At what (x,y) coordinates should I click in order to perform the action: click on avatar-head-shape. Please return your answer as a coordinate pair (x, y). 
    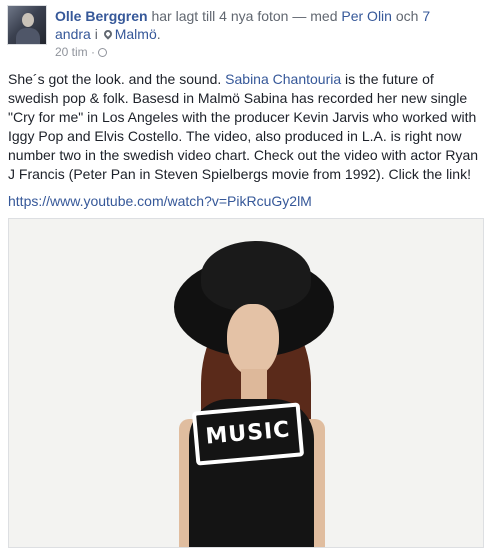
    Looking at the image, I should click on (28, 20).